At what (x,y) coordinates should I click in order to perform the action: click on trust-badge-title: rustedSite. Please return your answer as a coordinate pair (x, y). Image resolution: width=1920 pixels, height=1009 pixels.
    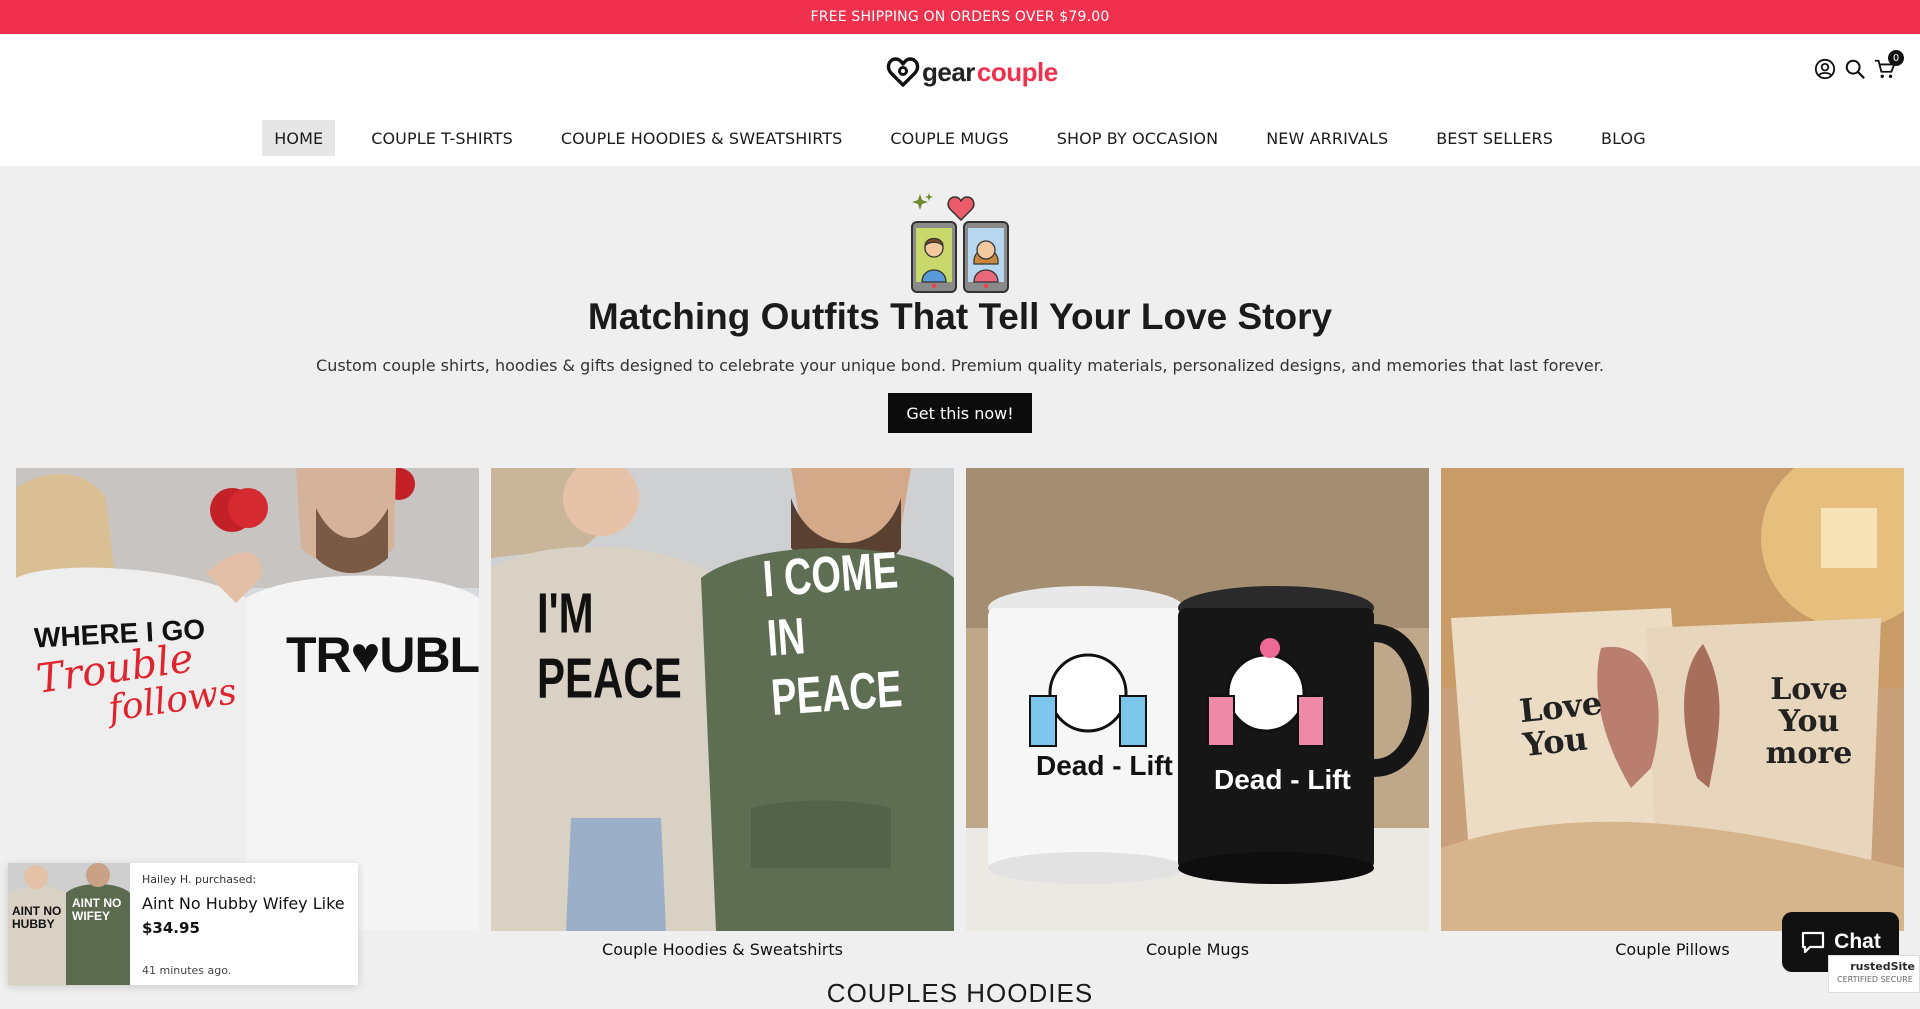
    Looking at the image, I should click on (1882, 966).